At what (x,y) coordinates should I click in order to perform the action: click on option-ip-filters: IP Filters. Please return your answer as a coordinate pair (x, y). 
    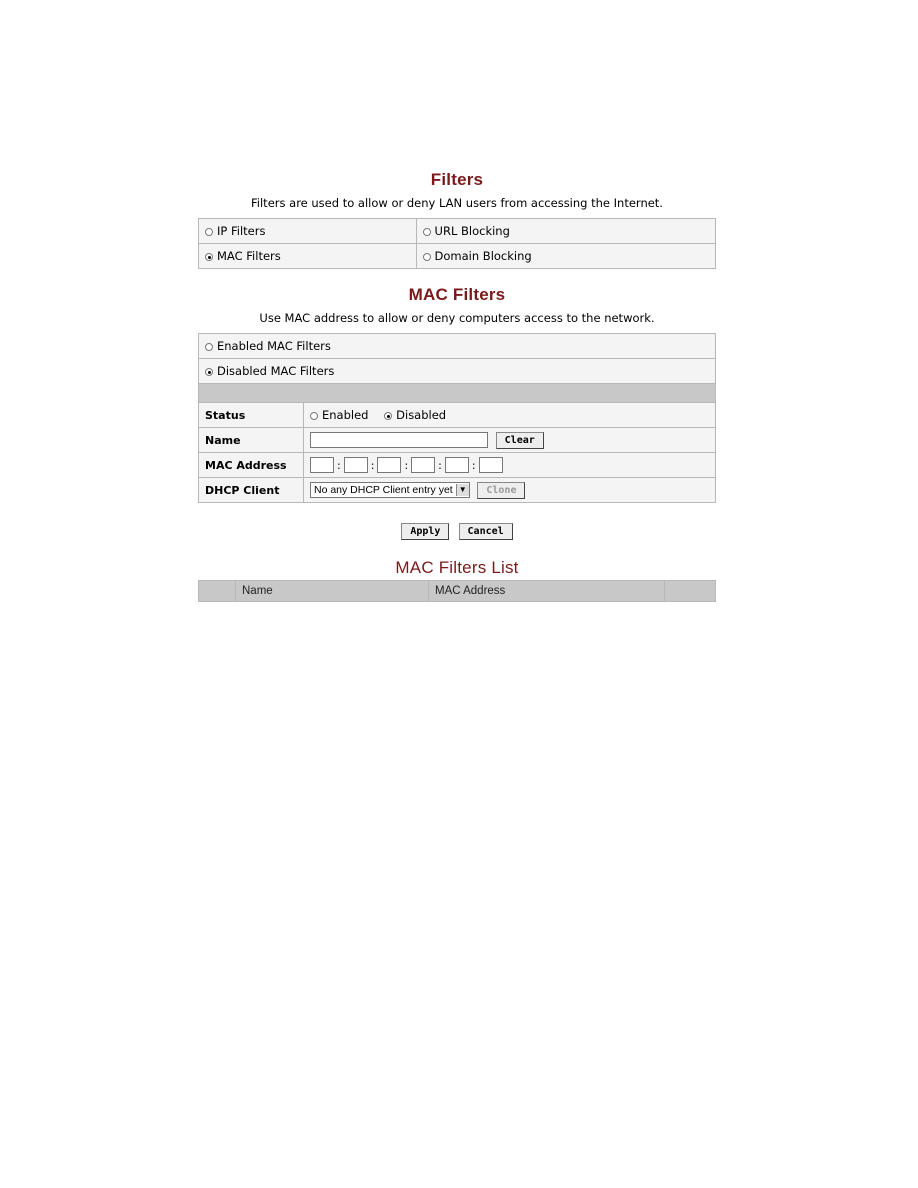
    Looking at the image, I should click on (307, 231).